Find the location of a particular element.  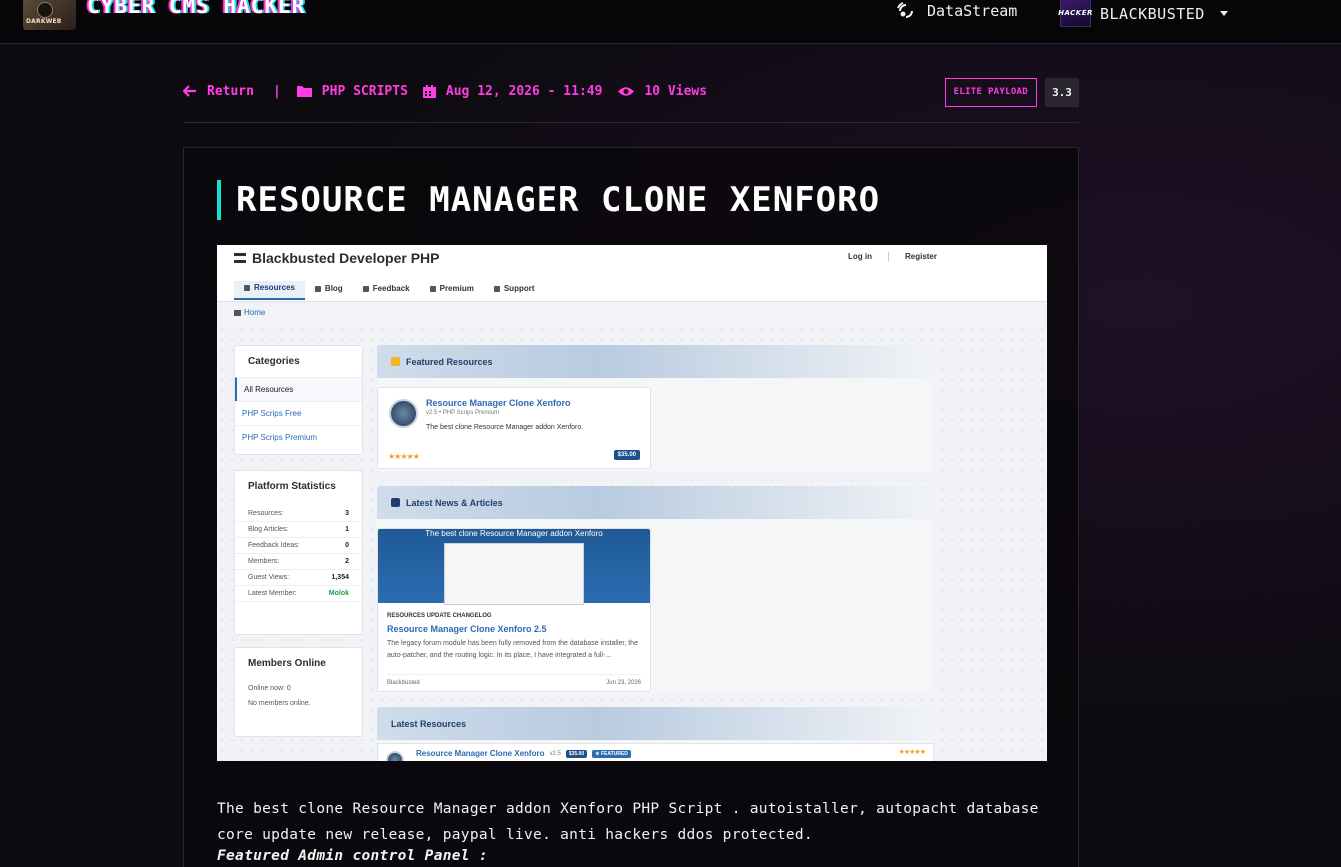

logo-text: DARKWEB is located at coordinates (44, 21).